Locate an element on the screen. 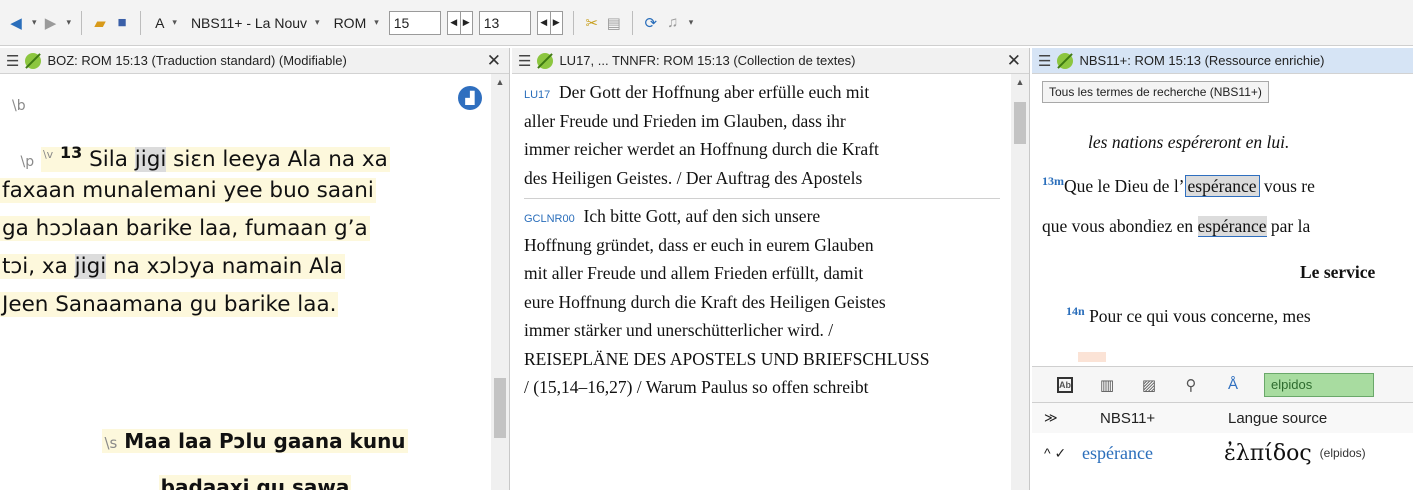  version-abbr: GCLNR00 is located at coordinates (549, 219).